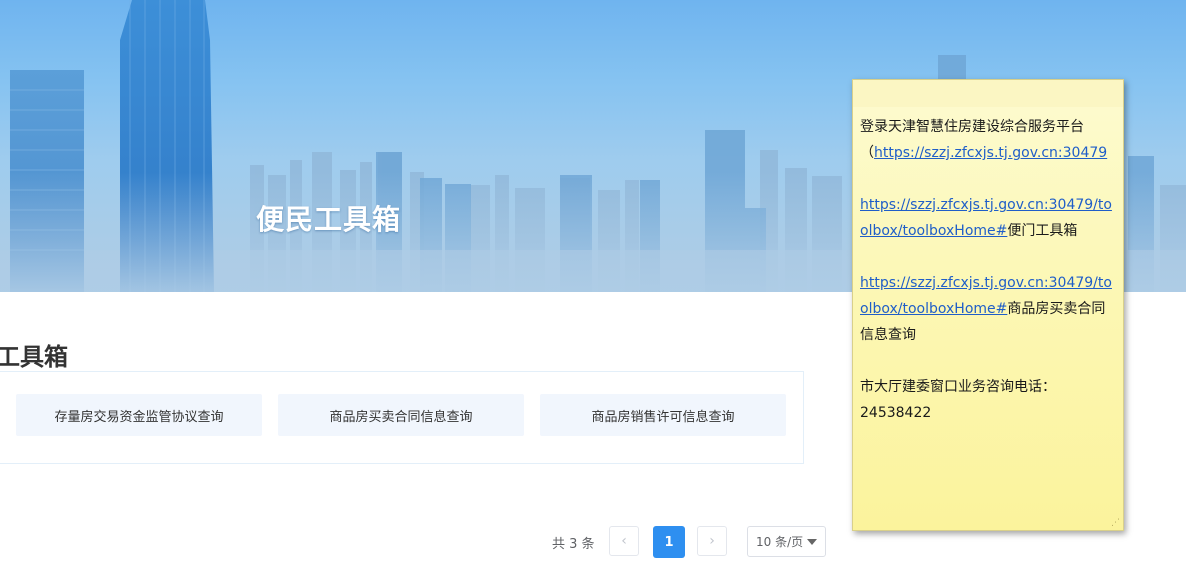 This screenshot has width=1186, height=580. What do you see at coordinates (780, 542) in the screenshot?
I see `page-size-value: 10 条/页` at bounding box center [780, 542].